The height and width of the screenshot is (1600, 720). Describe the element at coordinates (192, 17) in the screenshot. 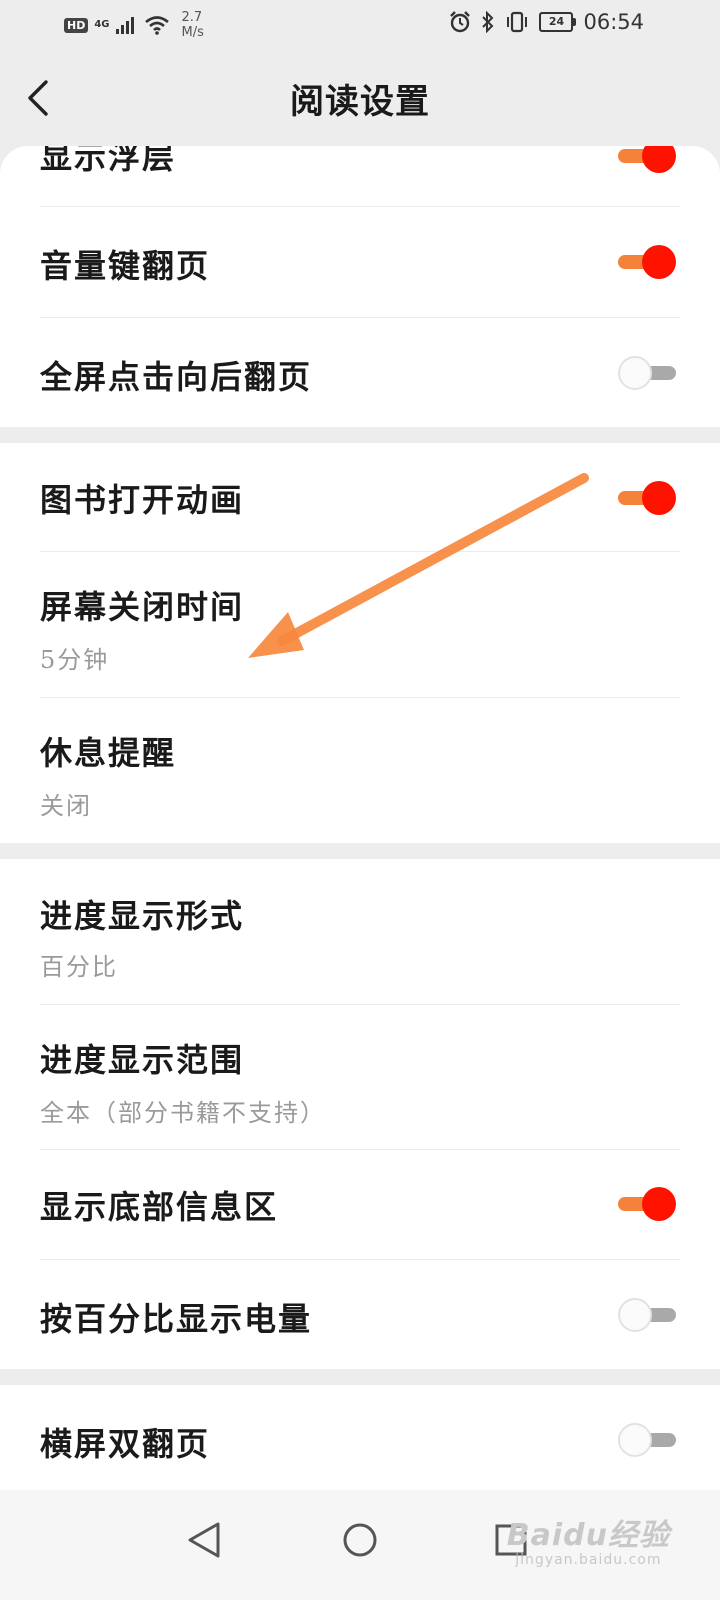

I see `speed-value: 2.7` at that location.